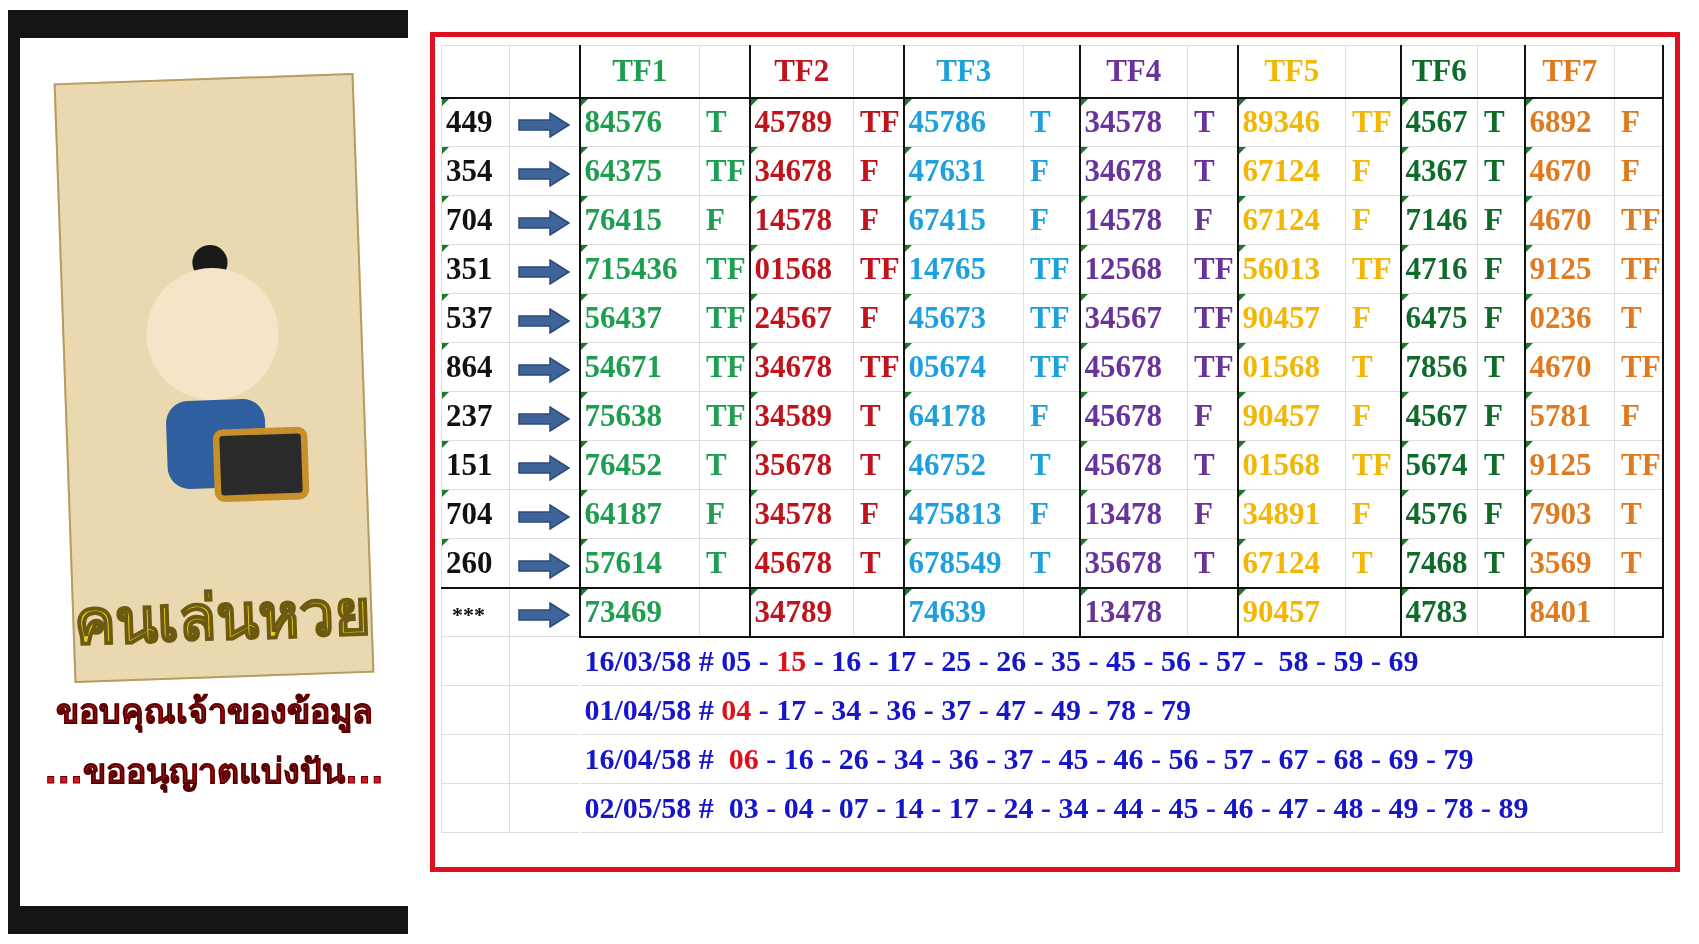 The height and width of the screenshot is (944, 1699). I want to click on table-cell: 7856, so click(1436, 366).